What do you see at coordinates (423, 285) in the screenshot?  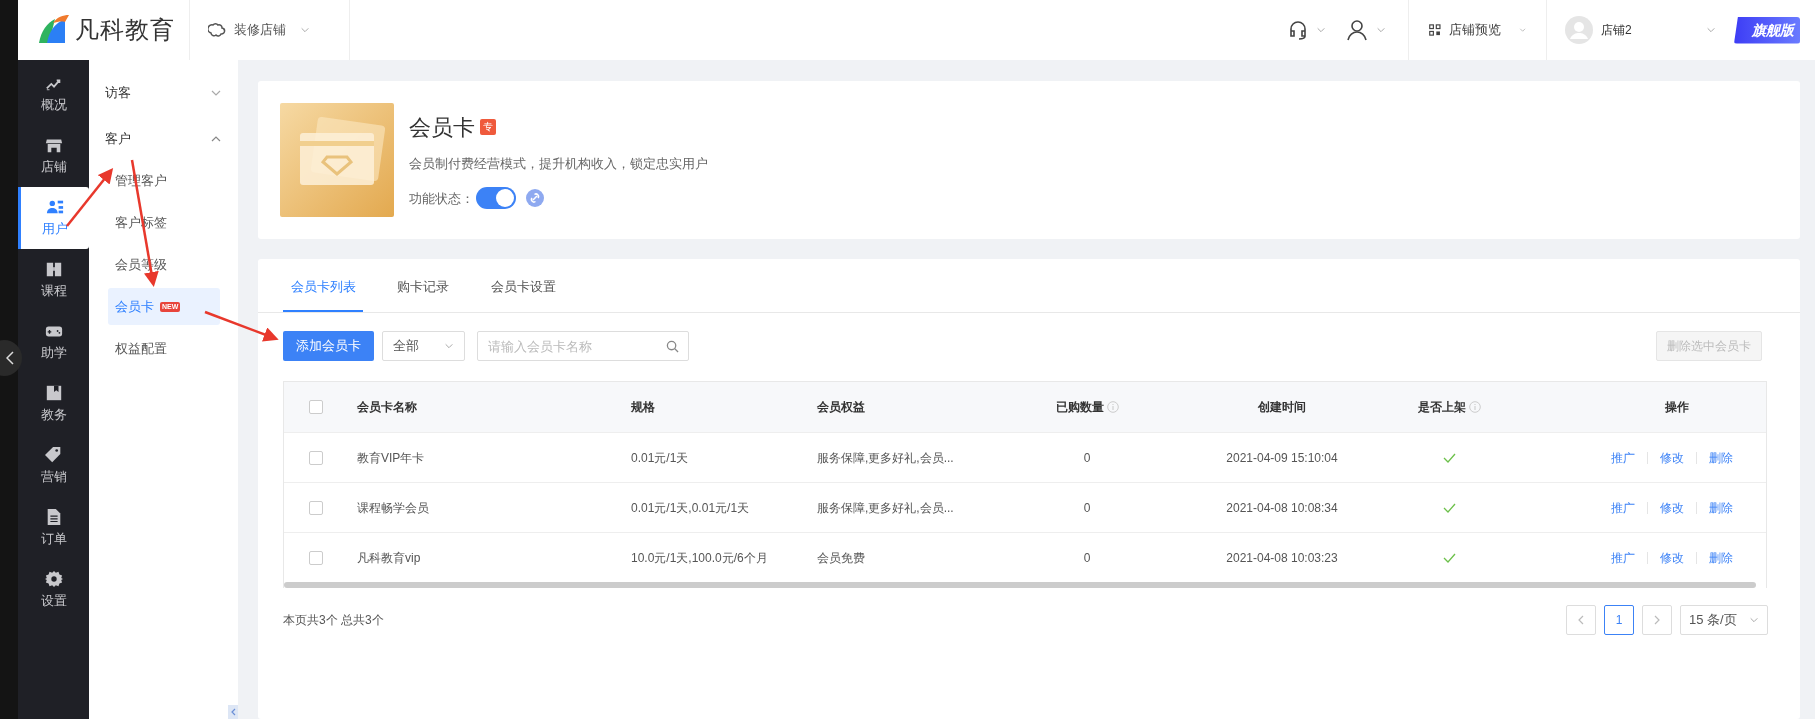 I see `tab: 购卡记录` at bounding box center [423, 285].